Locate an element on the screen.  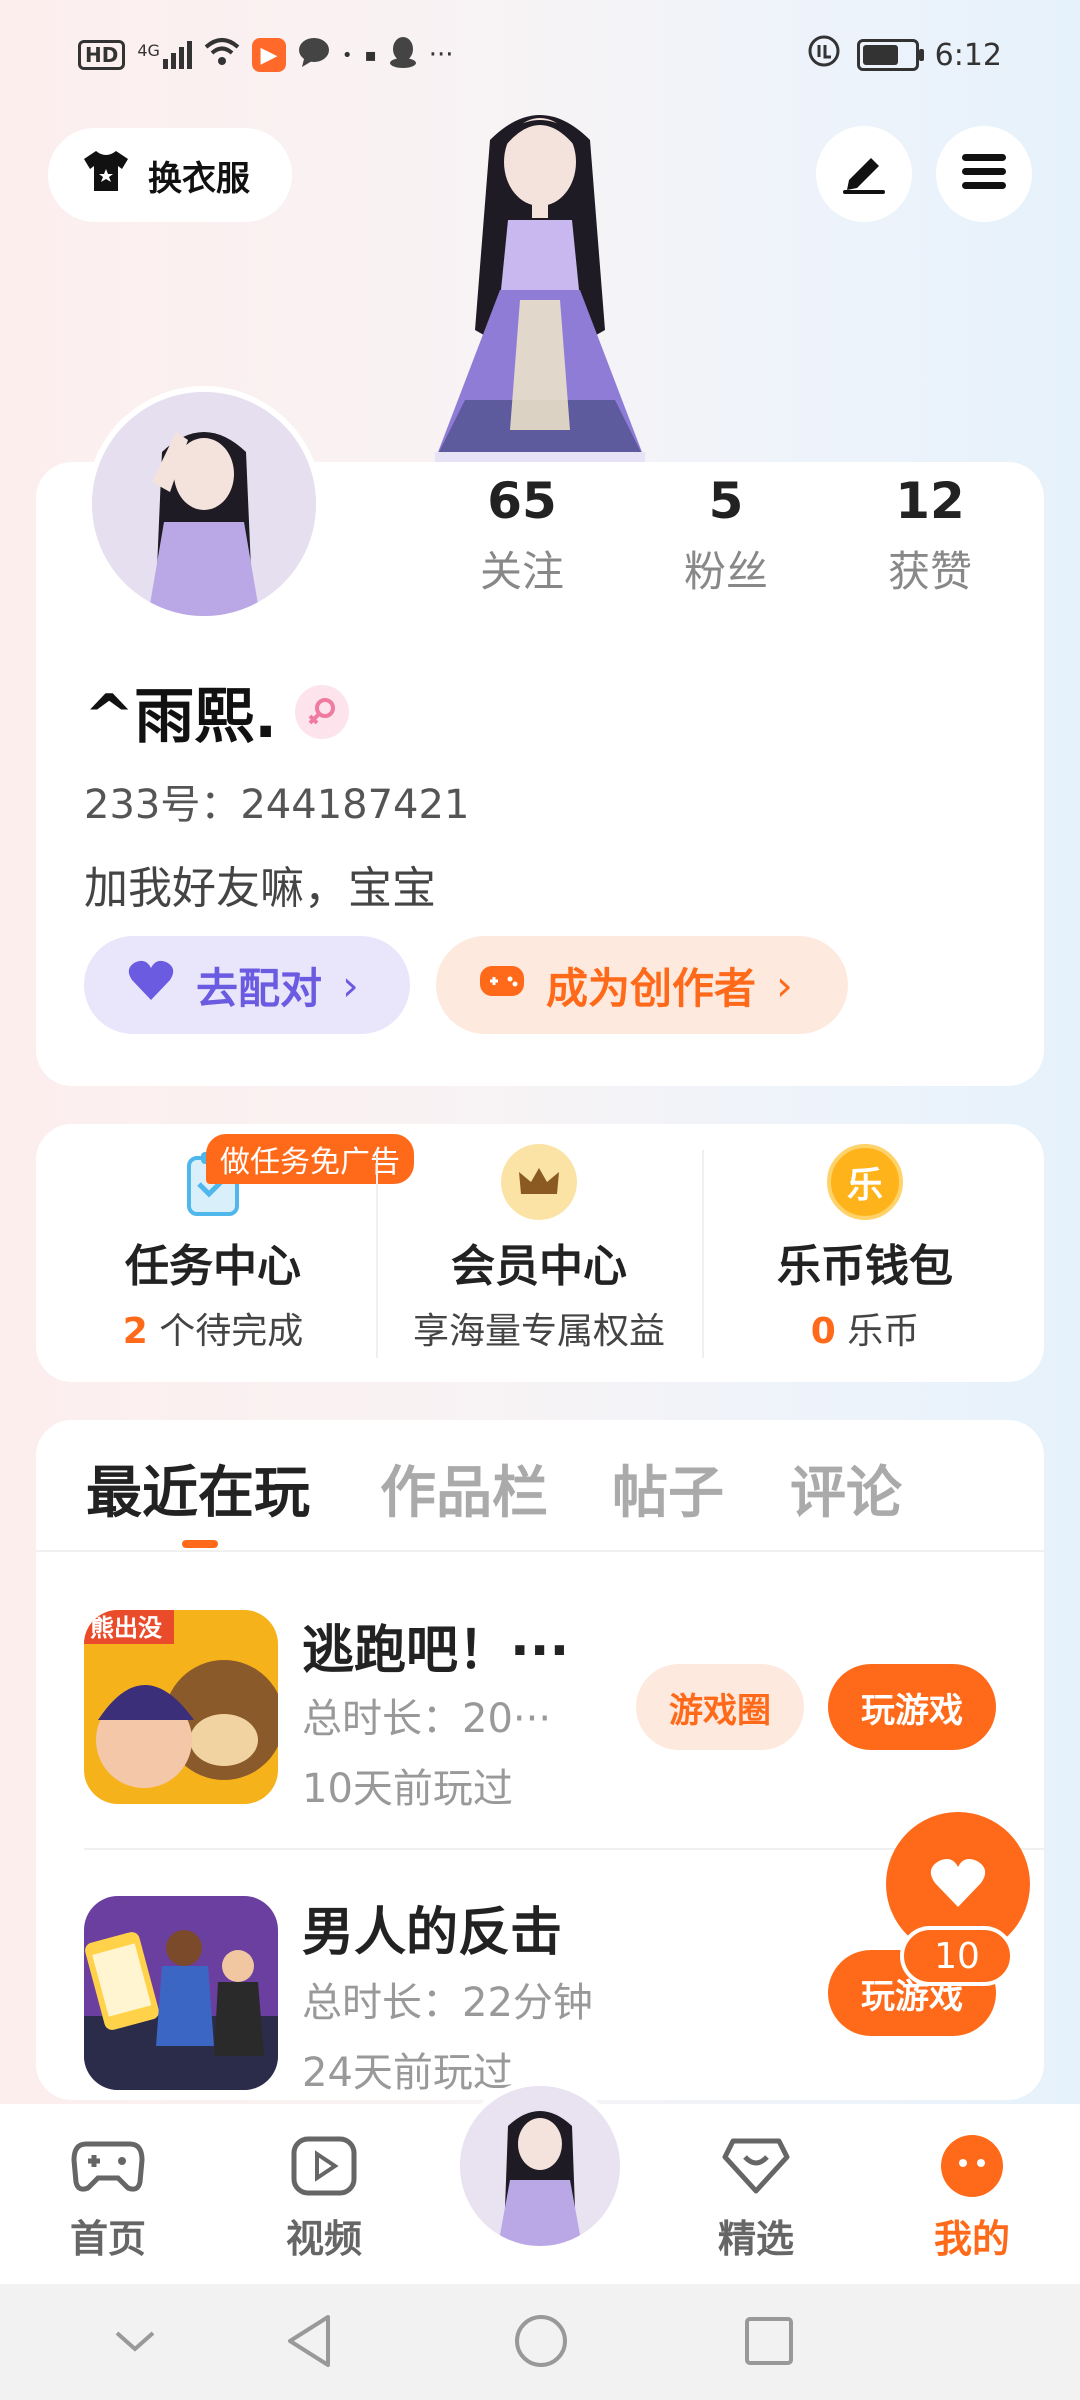
user-id: 233号：244187421 is located at coordinates (277, 805).